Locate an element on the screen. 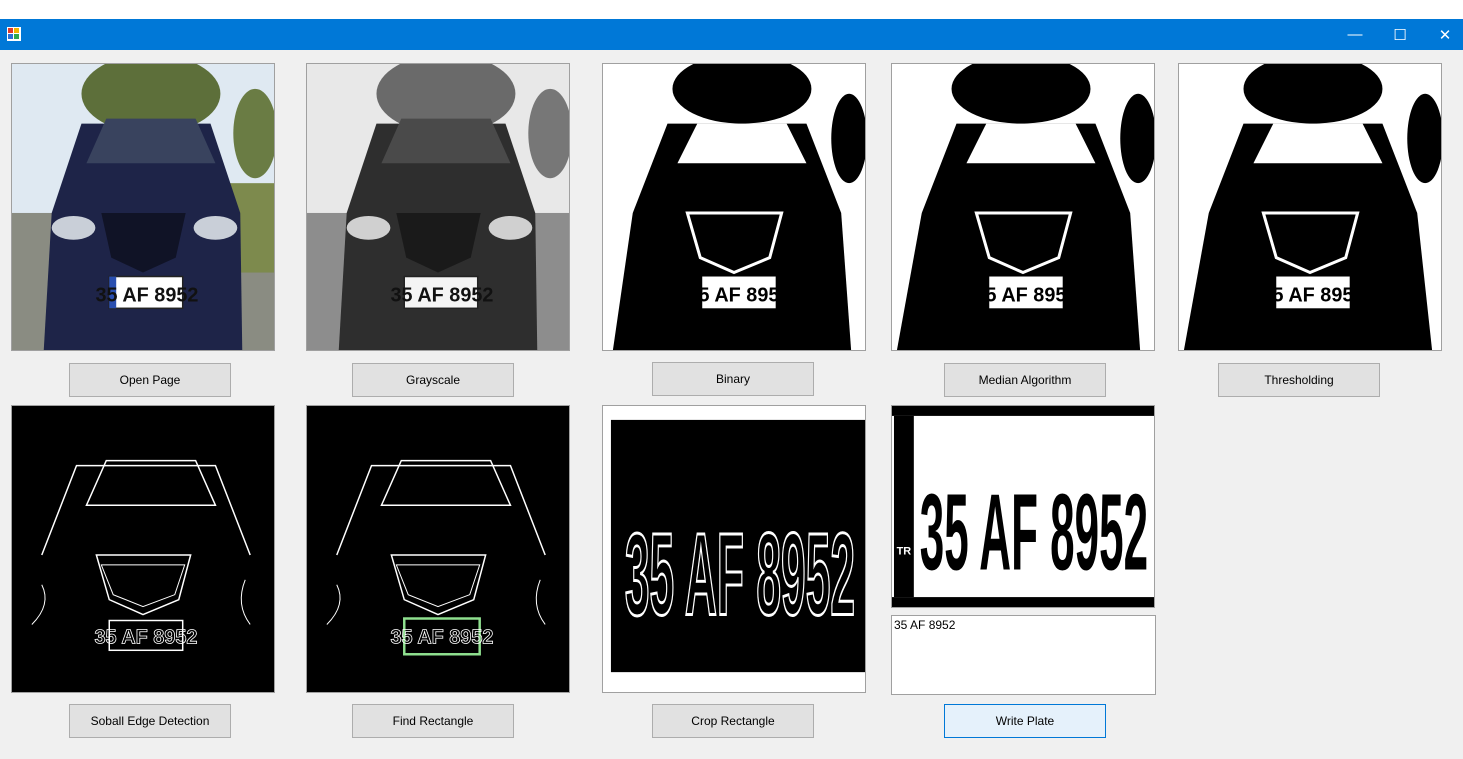 This screenshot has height=759, width=1463. median-algorithm-button: Median Algorithm is located at coordinates (1025, 380).